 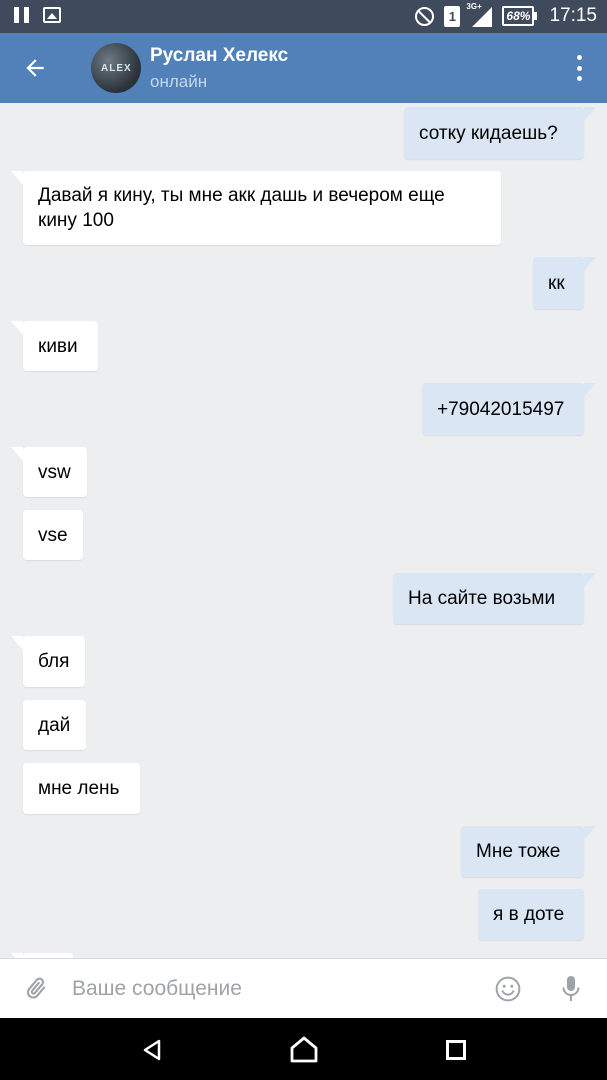 What do you see at coordinates (508, 989) in the screenshot?
I see `emoji-icon` at bounding box center [508, 989].